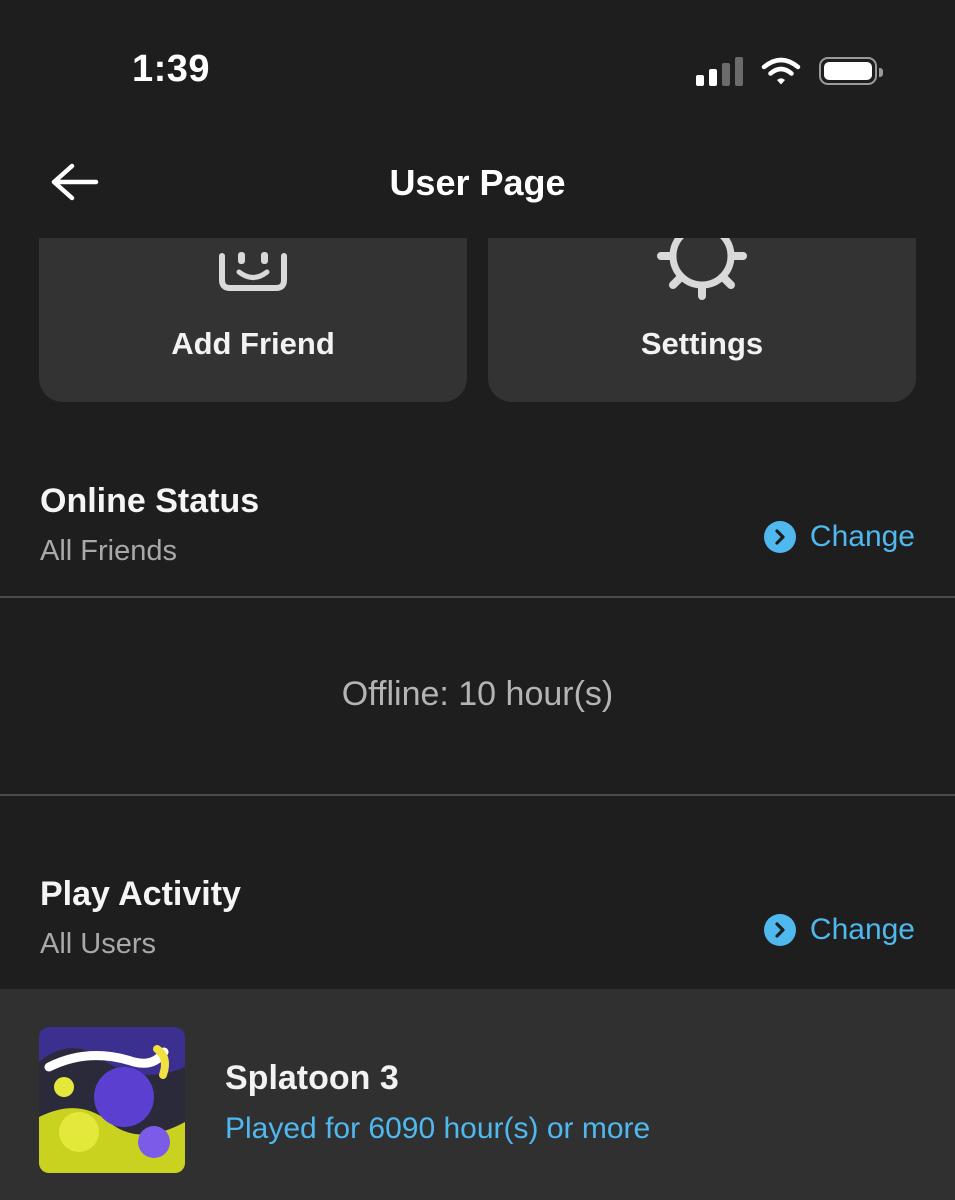  I want to click on page-title: User Page, so click(477, 182).